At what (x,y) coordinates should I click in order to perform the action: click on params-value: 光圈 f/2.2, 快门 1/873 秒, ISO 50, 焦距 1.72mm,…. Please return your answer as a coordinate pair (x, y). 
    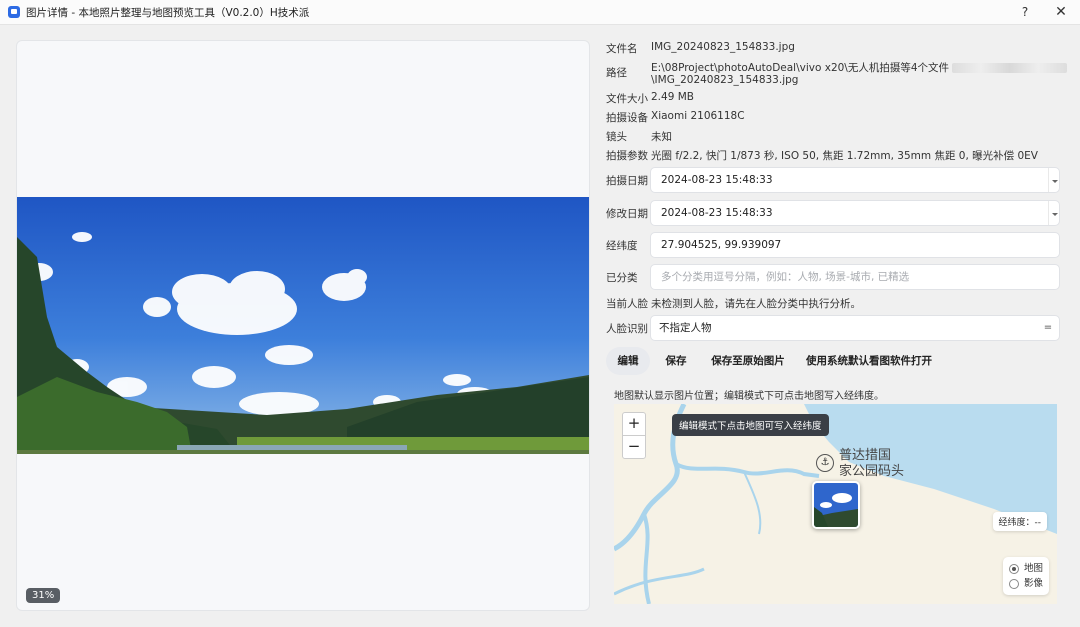
    Looking at the image, I should click on (844, 156).